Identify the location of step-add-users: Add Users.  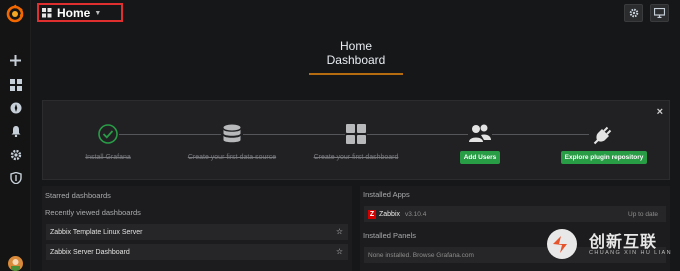
(480, 143).